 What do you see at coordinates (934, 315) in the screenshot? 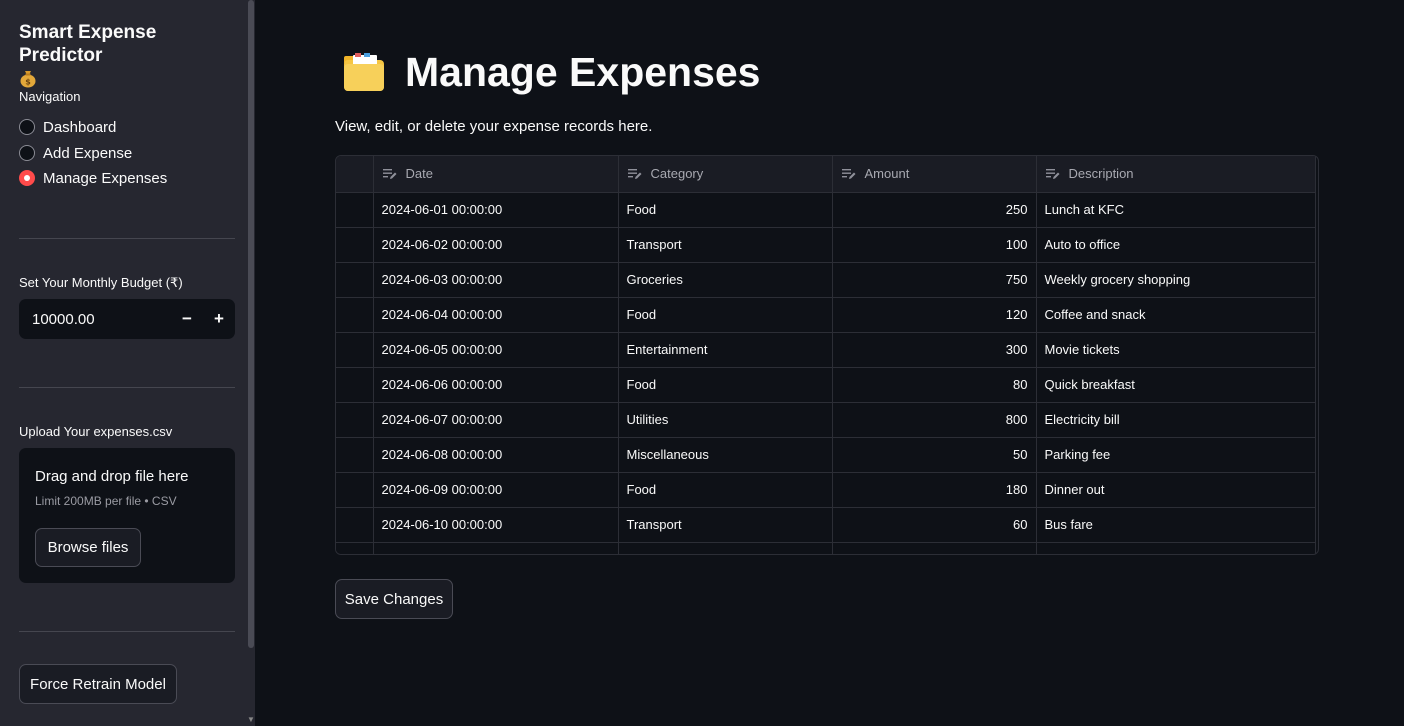
I see `amount-cell: 120` at bounding box center [934, 315].